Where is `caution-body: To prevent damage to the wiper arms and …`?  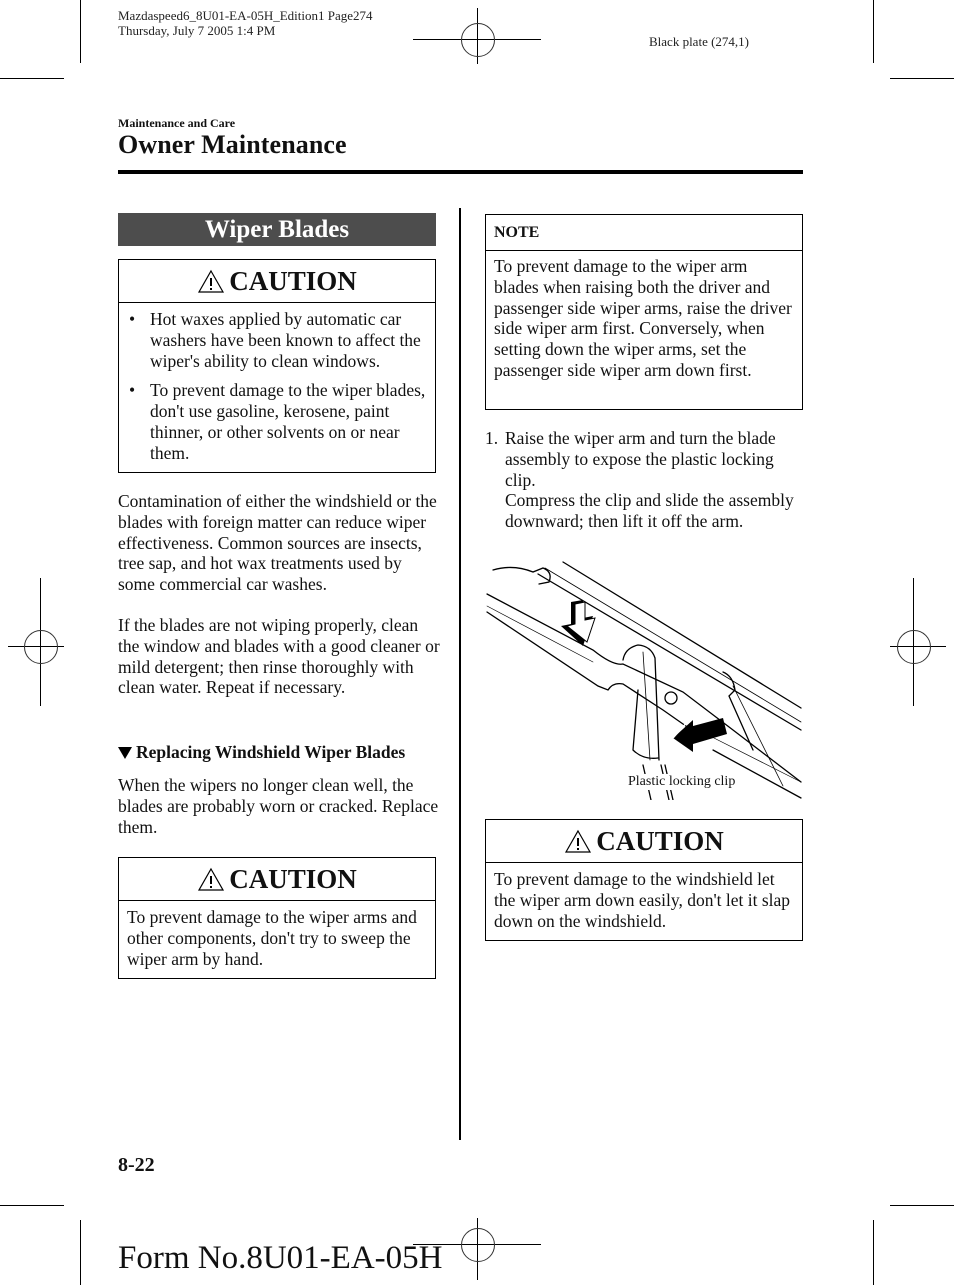 caution-body: To prevent damage to the wiper arms and … is located at coordinates (272, 938).